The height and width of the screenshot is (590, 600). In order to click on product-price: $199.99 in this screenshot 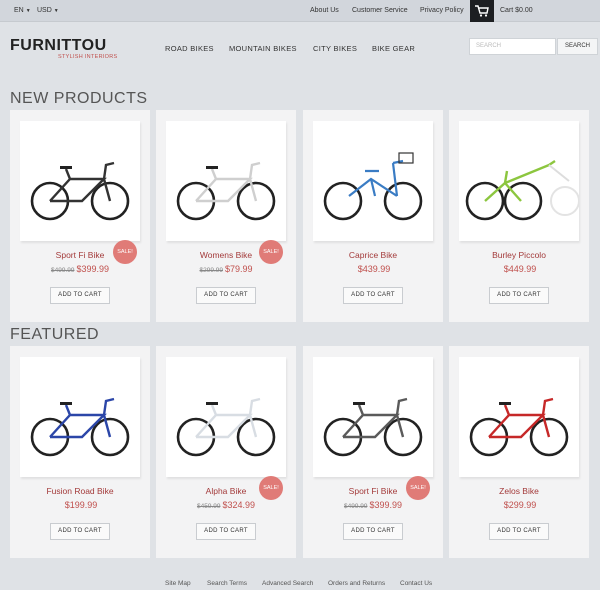, I will do `click(80, 505)`.